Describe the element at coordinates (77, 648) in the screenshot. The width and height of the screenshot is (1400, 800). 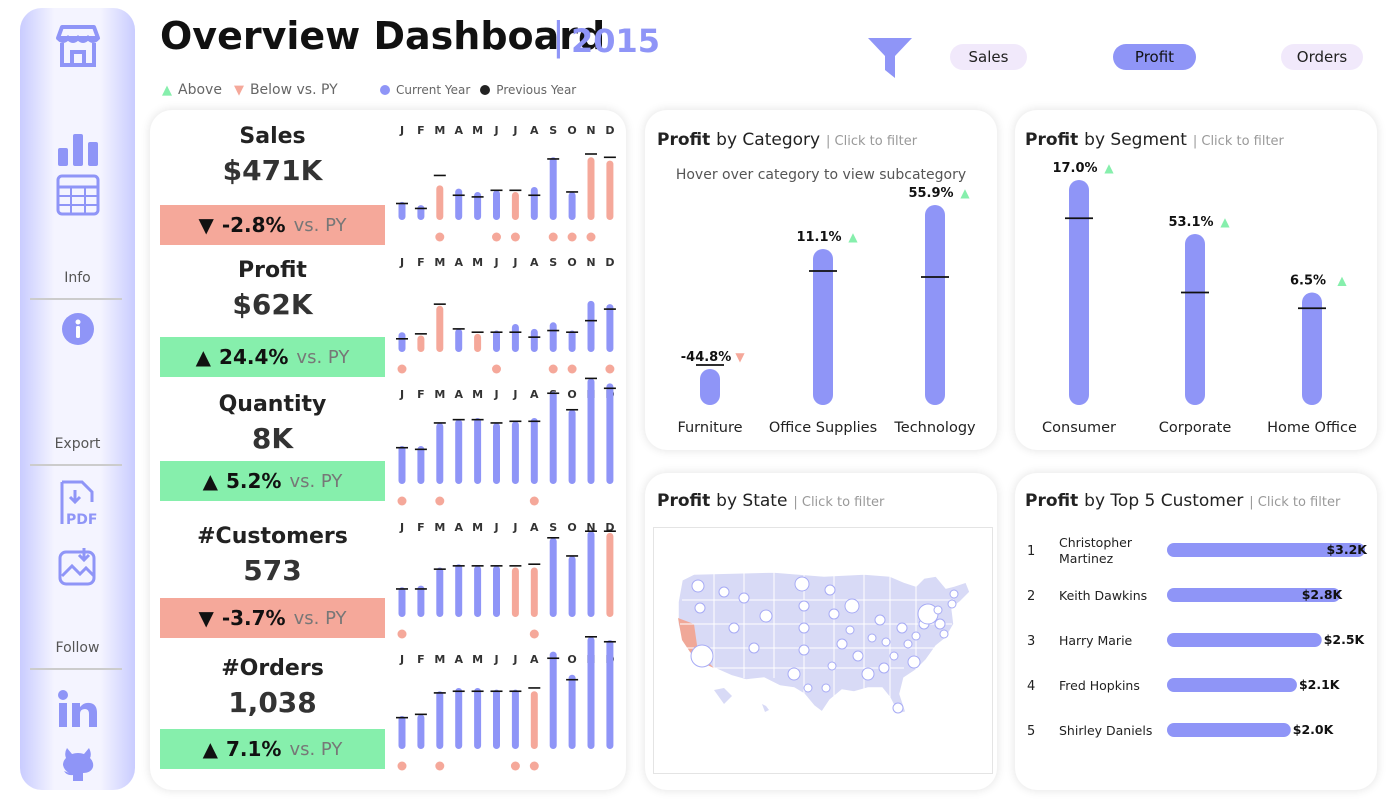
I see `sidebar-follow-label: Follow` at that location.